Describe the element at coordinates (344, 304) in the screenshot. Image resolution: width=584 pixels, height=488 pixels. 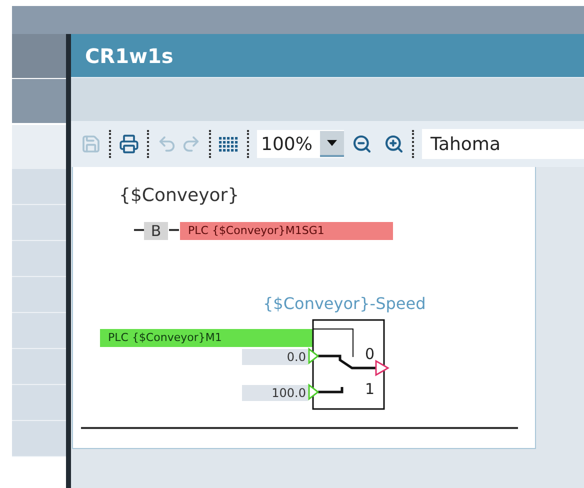
I see `block-title: {$Conveyor}-Speed` at that location.